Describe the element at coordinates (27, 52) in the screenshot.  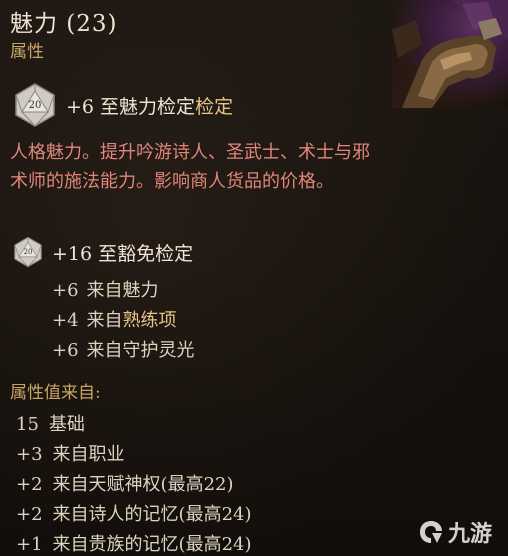
I see `attribute-type-label: 属性` at that location.